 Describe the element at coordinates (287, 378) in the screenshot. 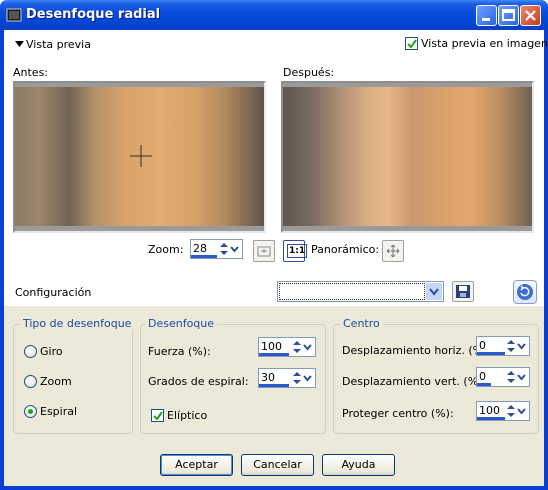

I see `spiral-degrees-stepper: 30` at that location.